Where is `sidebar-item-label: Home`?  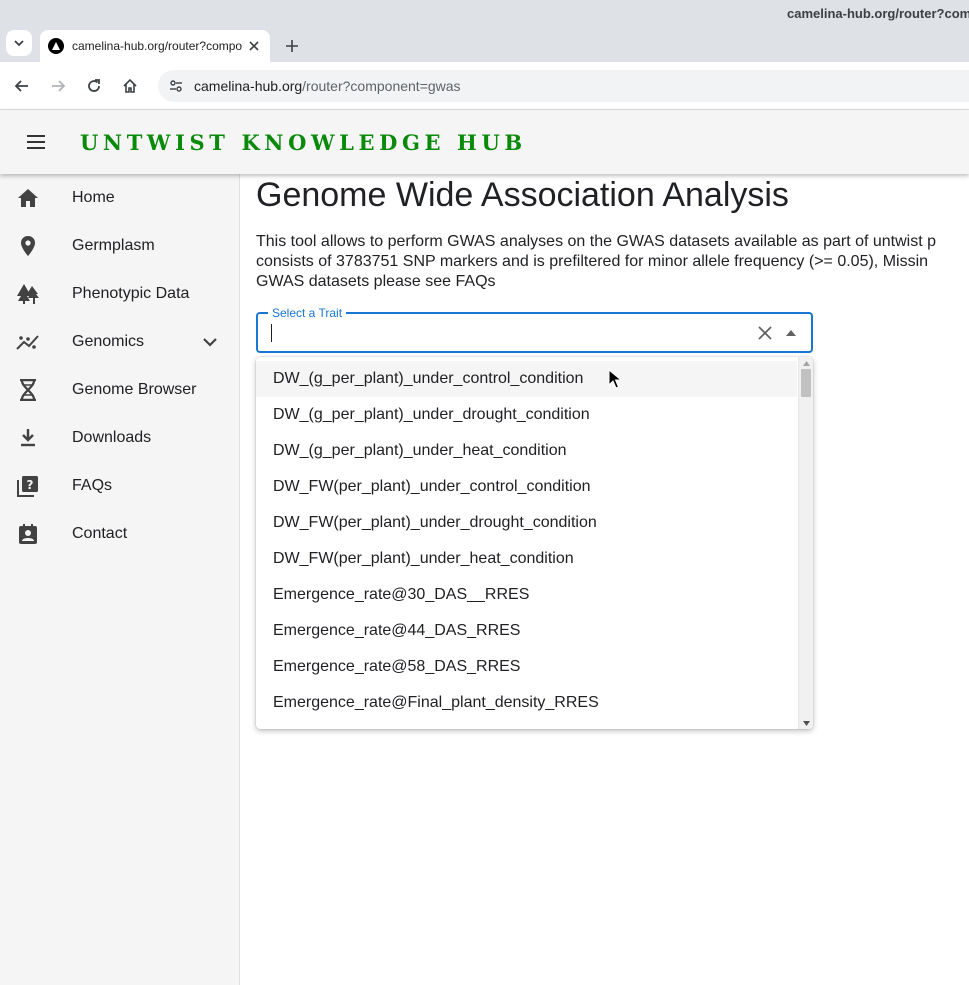 sidebar-item-label: Home is located at coordinates (93, 197).